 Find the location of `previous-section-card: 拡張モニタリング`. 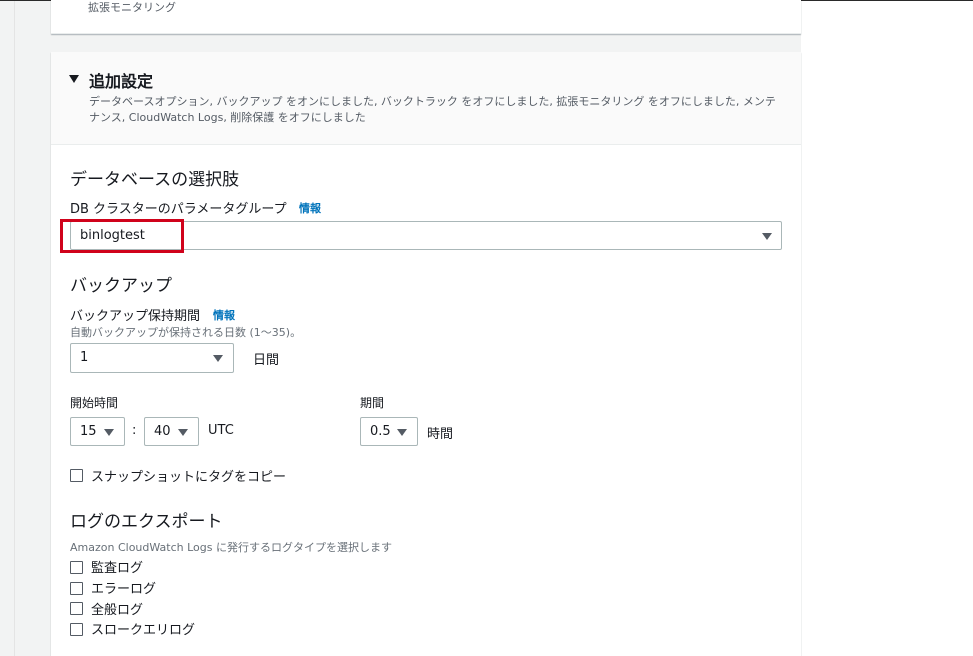

previous-section-card: 拡張モニタリング is located at coordinates (426, 17).